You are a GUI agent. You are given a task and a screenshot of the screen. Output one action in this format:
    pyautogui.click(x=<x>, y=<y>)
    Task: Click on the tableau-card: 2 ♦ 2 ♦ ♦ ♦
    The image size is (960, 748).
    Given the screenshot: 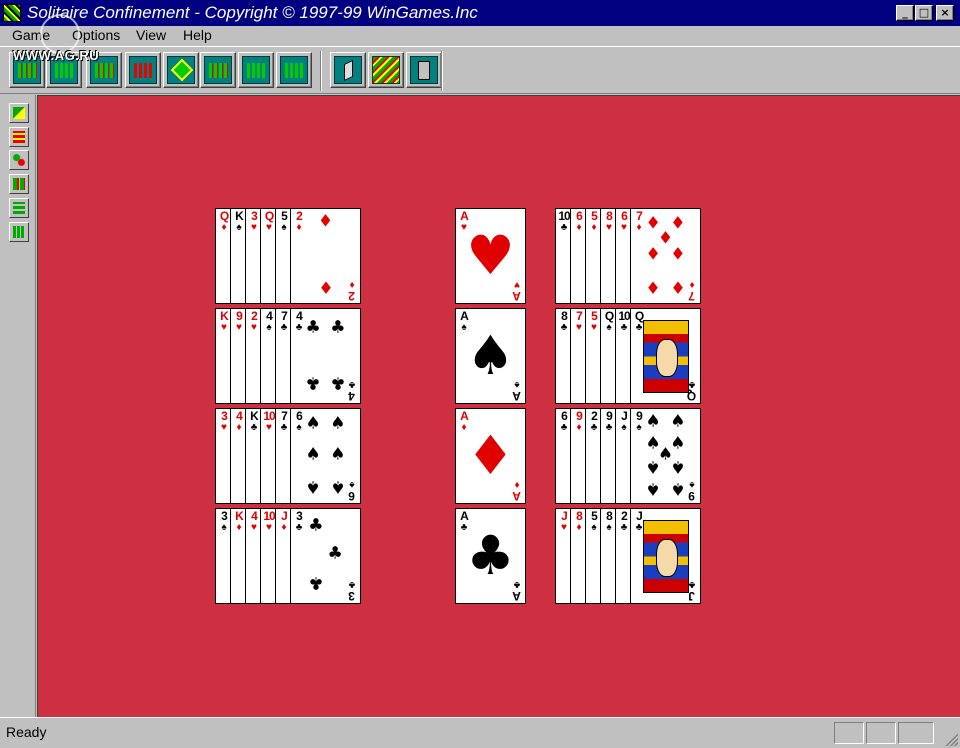 What is the action you would take?
    pyautogui.click(x=325, y=256)
    